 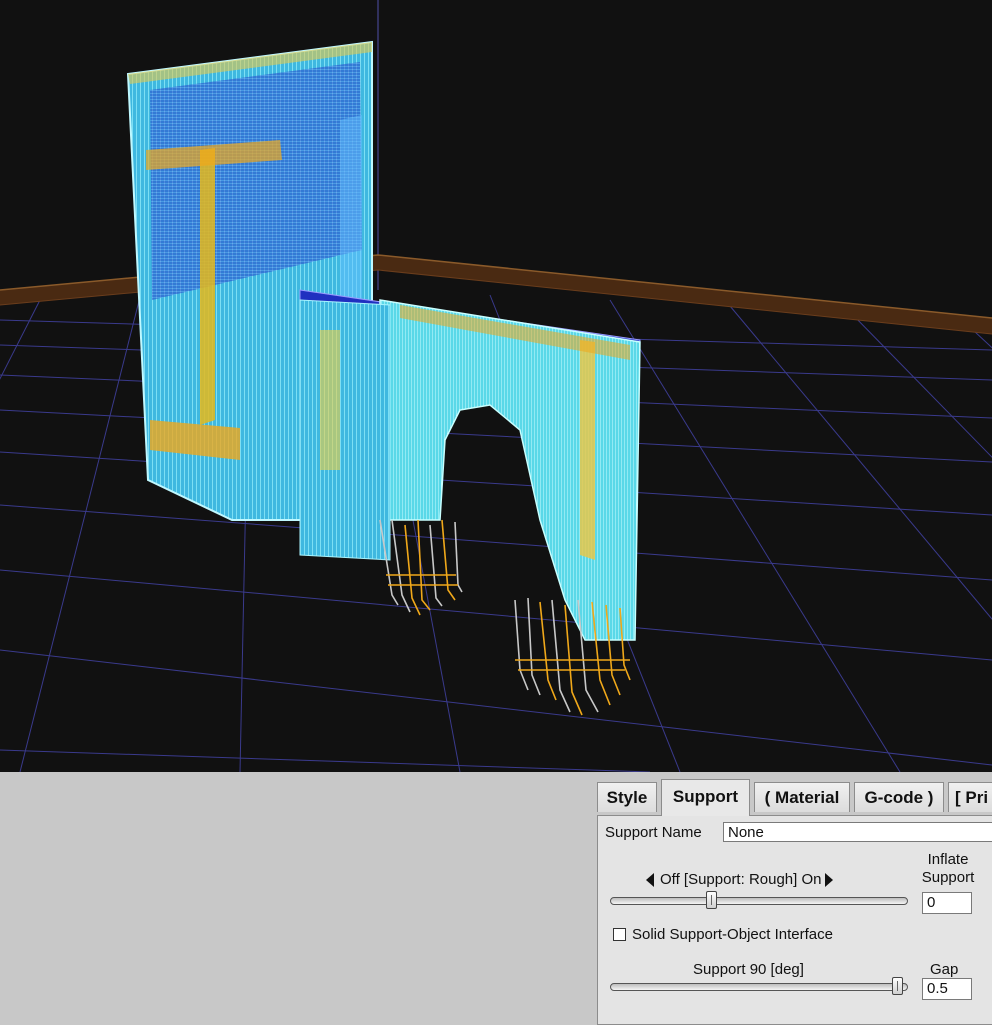 What do you see at coordinates (732, 934) in the screenshot?
I see `solid-interface-label: Solid Support-Object Interface` at bounding box center [732, 934].